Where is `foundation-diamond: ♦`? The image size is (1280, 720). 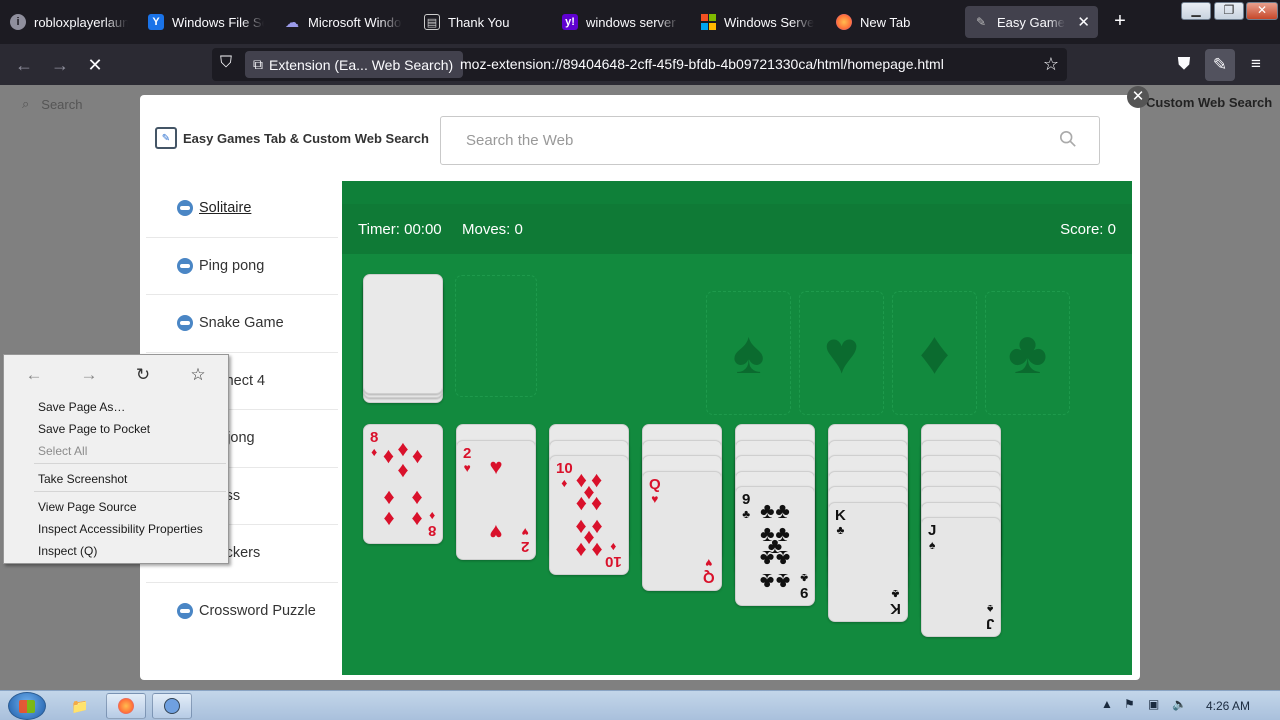
foundation-diamond: ♦ is located at coordinates (934, 353).